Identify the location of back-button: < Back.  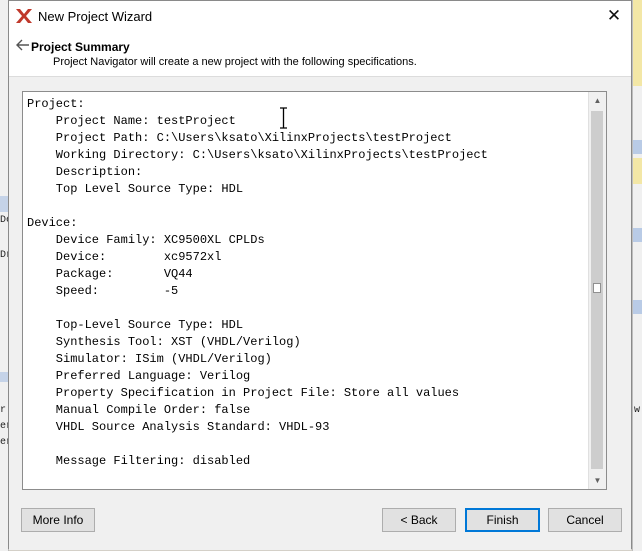
(419, 520).